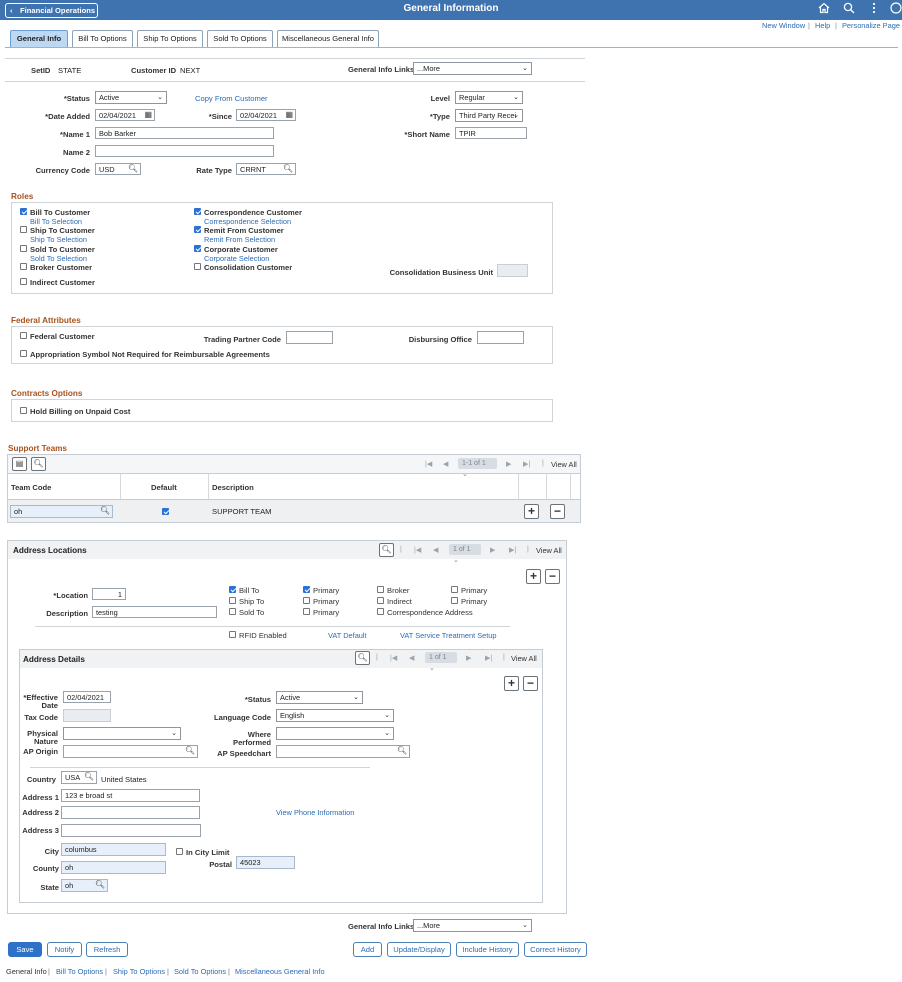  What do you see at coordinates (783, 25) in the screenshot?
I see `new-window-link: New Window` at bounding box center [783, 25].